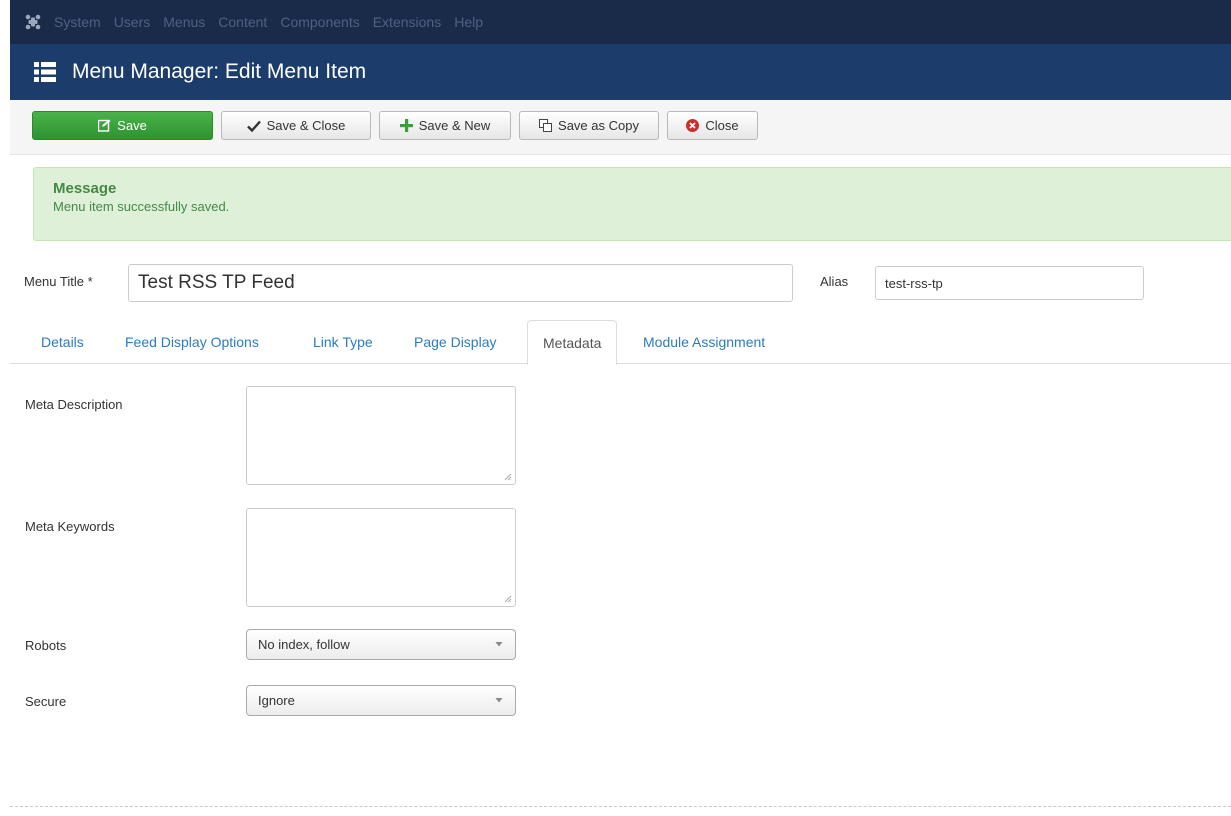 The image size is (1231, 816). I want to click on close-button-label: Close, so click(722, 125).